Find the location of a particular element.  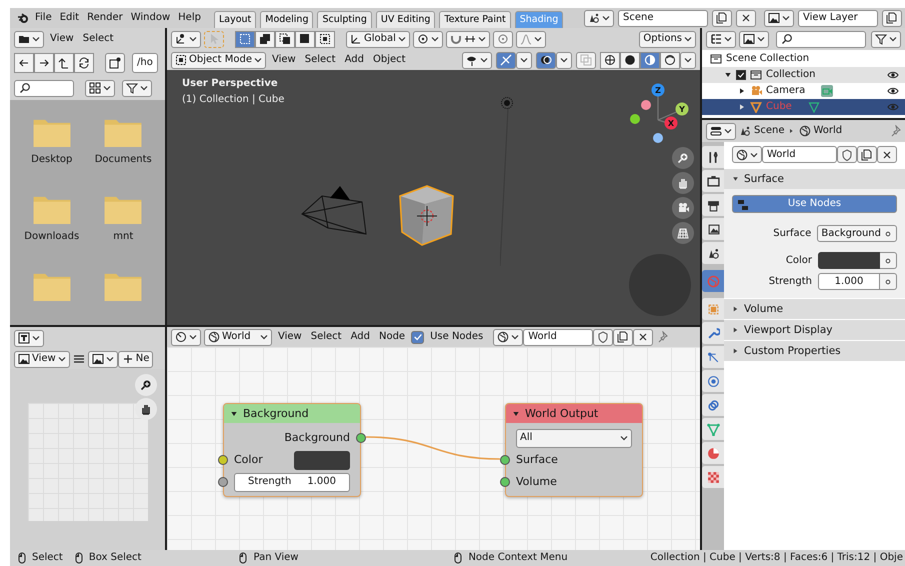

menu-item: Window is located at coordinates (151, 18).